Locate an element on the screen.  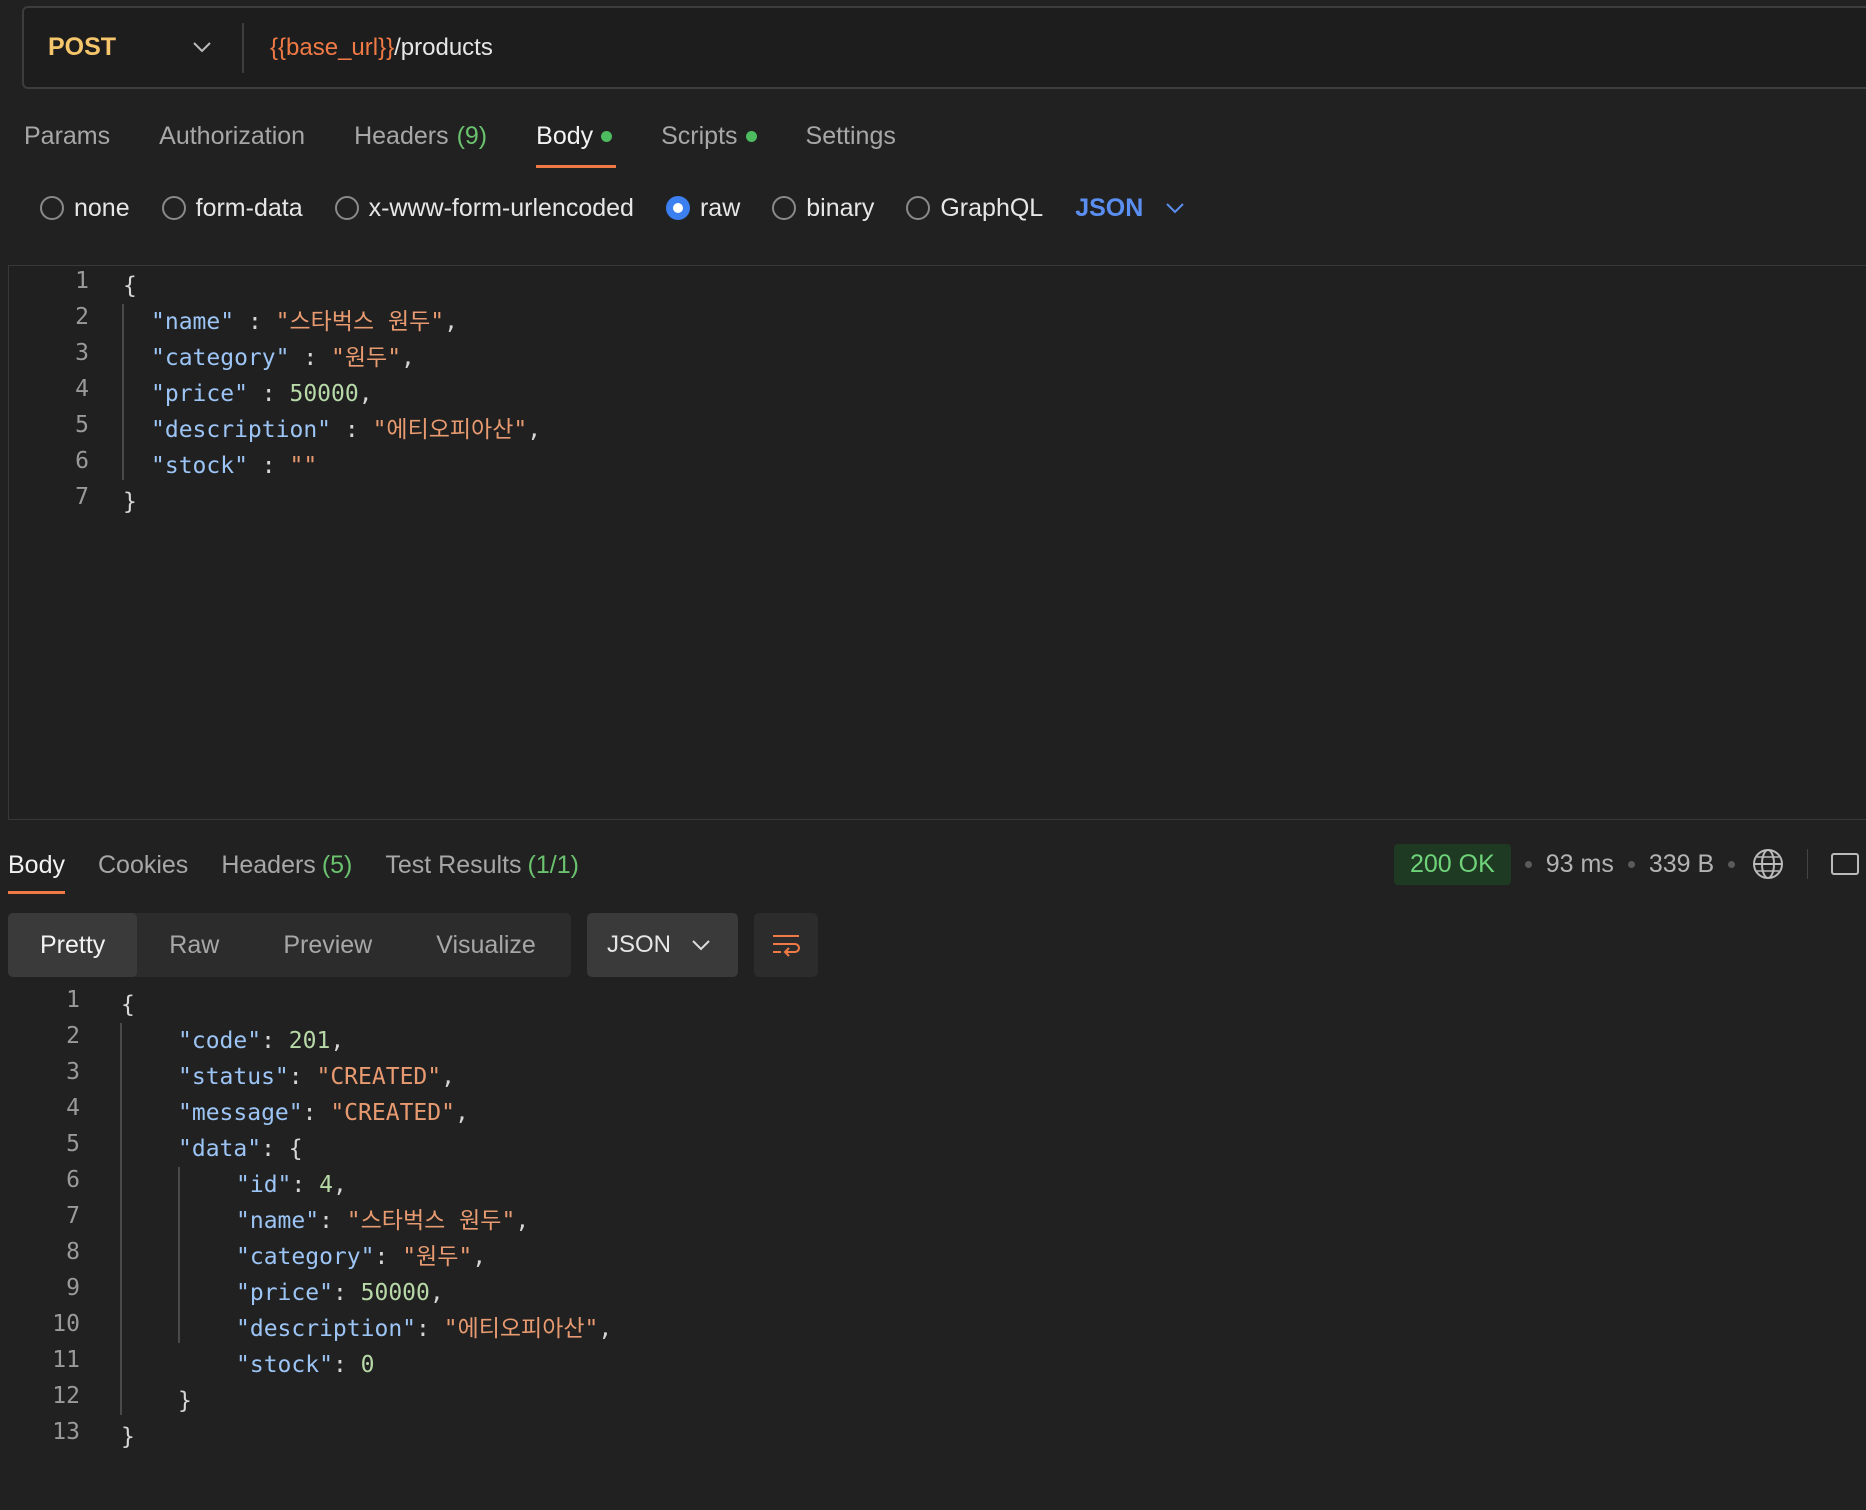
response-size: 339 B is located at coordinates (1681, 864).